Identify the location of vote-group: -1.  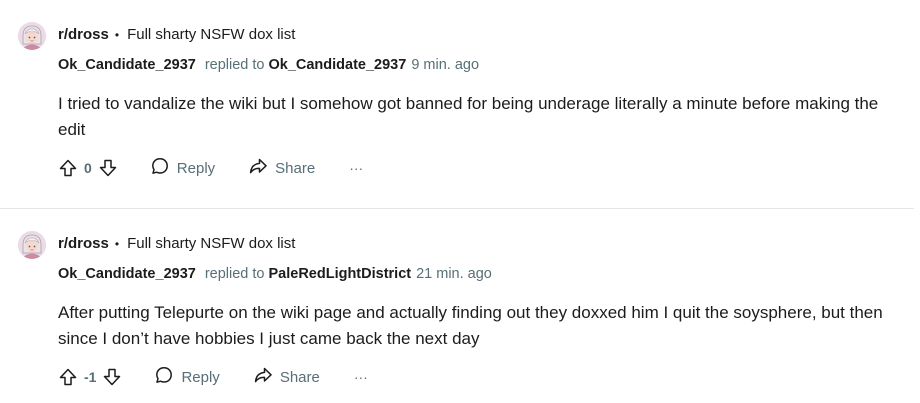
(90, 377).